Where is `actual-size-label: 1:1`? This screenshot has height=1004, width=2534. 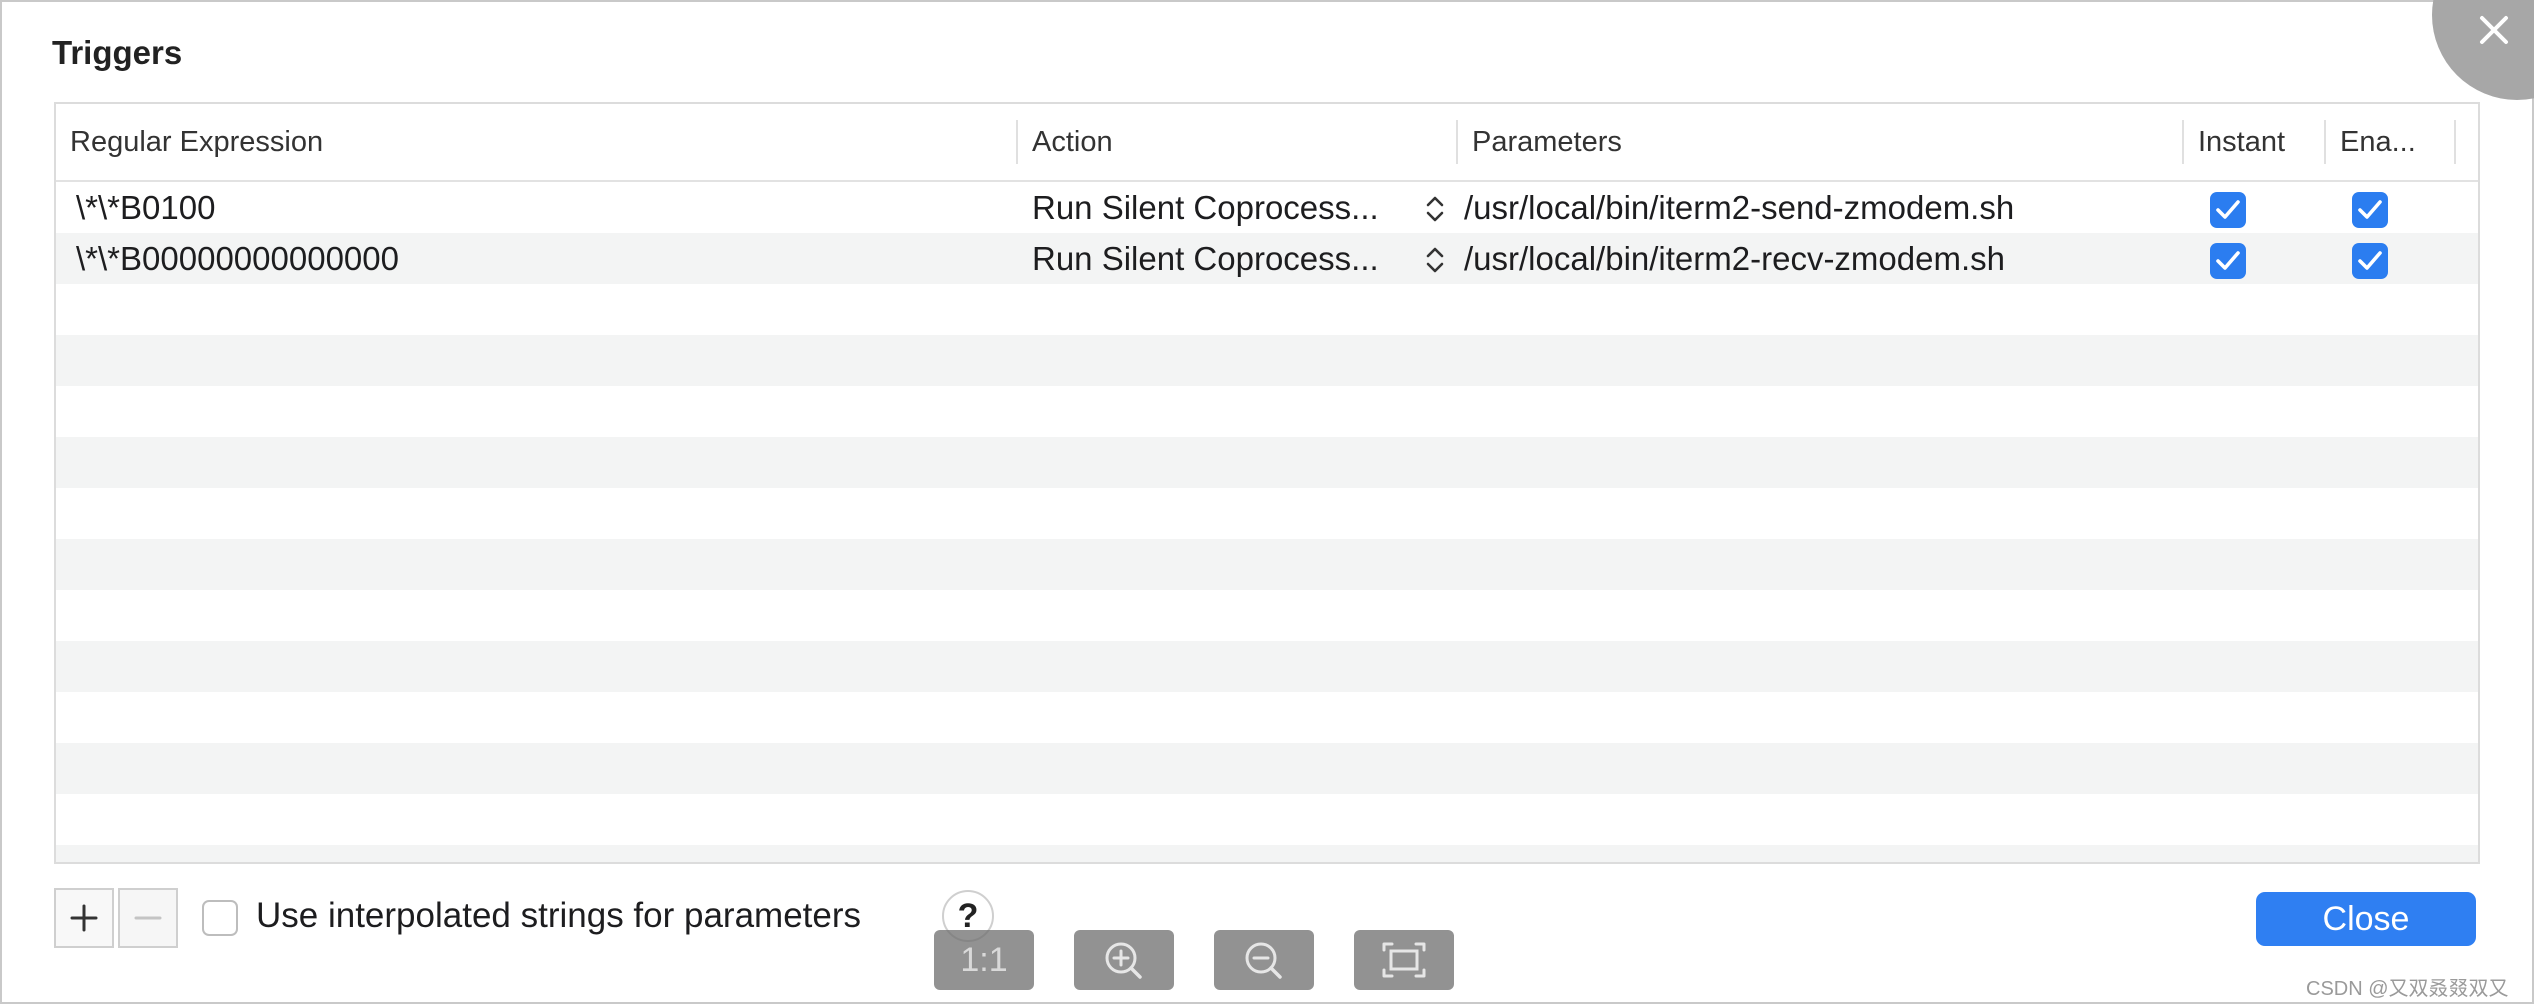 actual-size-label: 1:1 is located at coordinates (984, 960).